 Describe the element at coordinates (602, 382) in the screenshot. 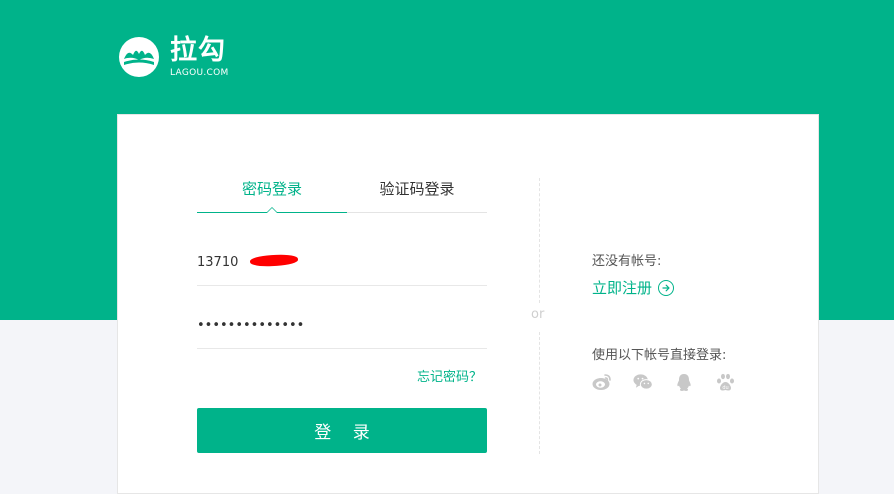

I see `weibo-icon` at that location.